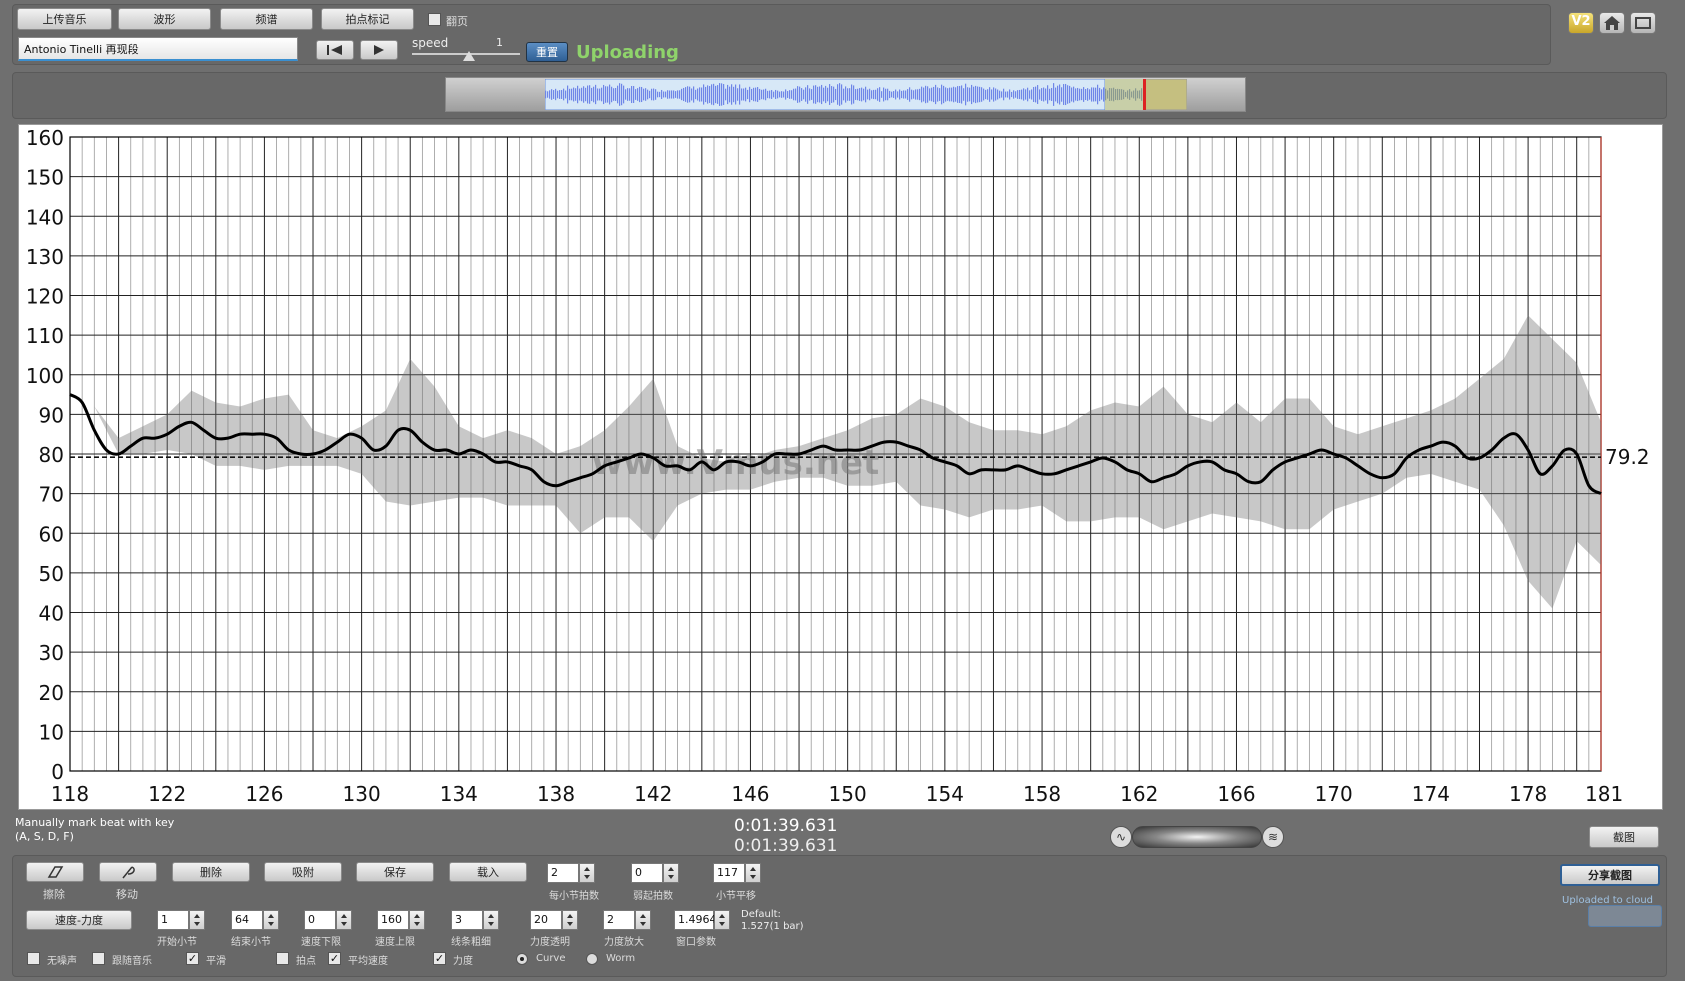 The width and height of the screenshot is (1685, 981). I want to click on beats-per-bar-input: 2, so click(563, 873).